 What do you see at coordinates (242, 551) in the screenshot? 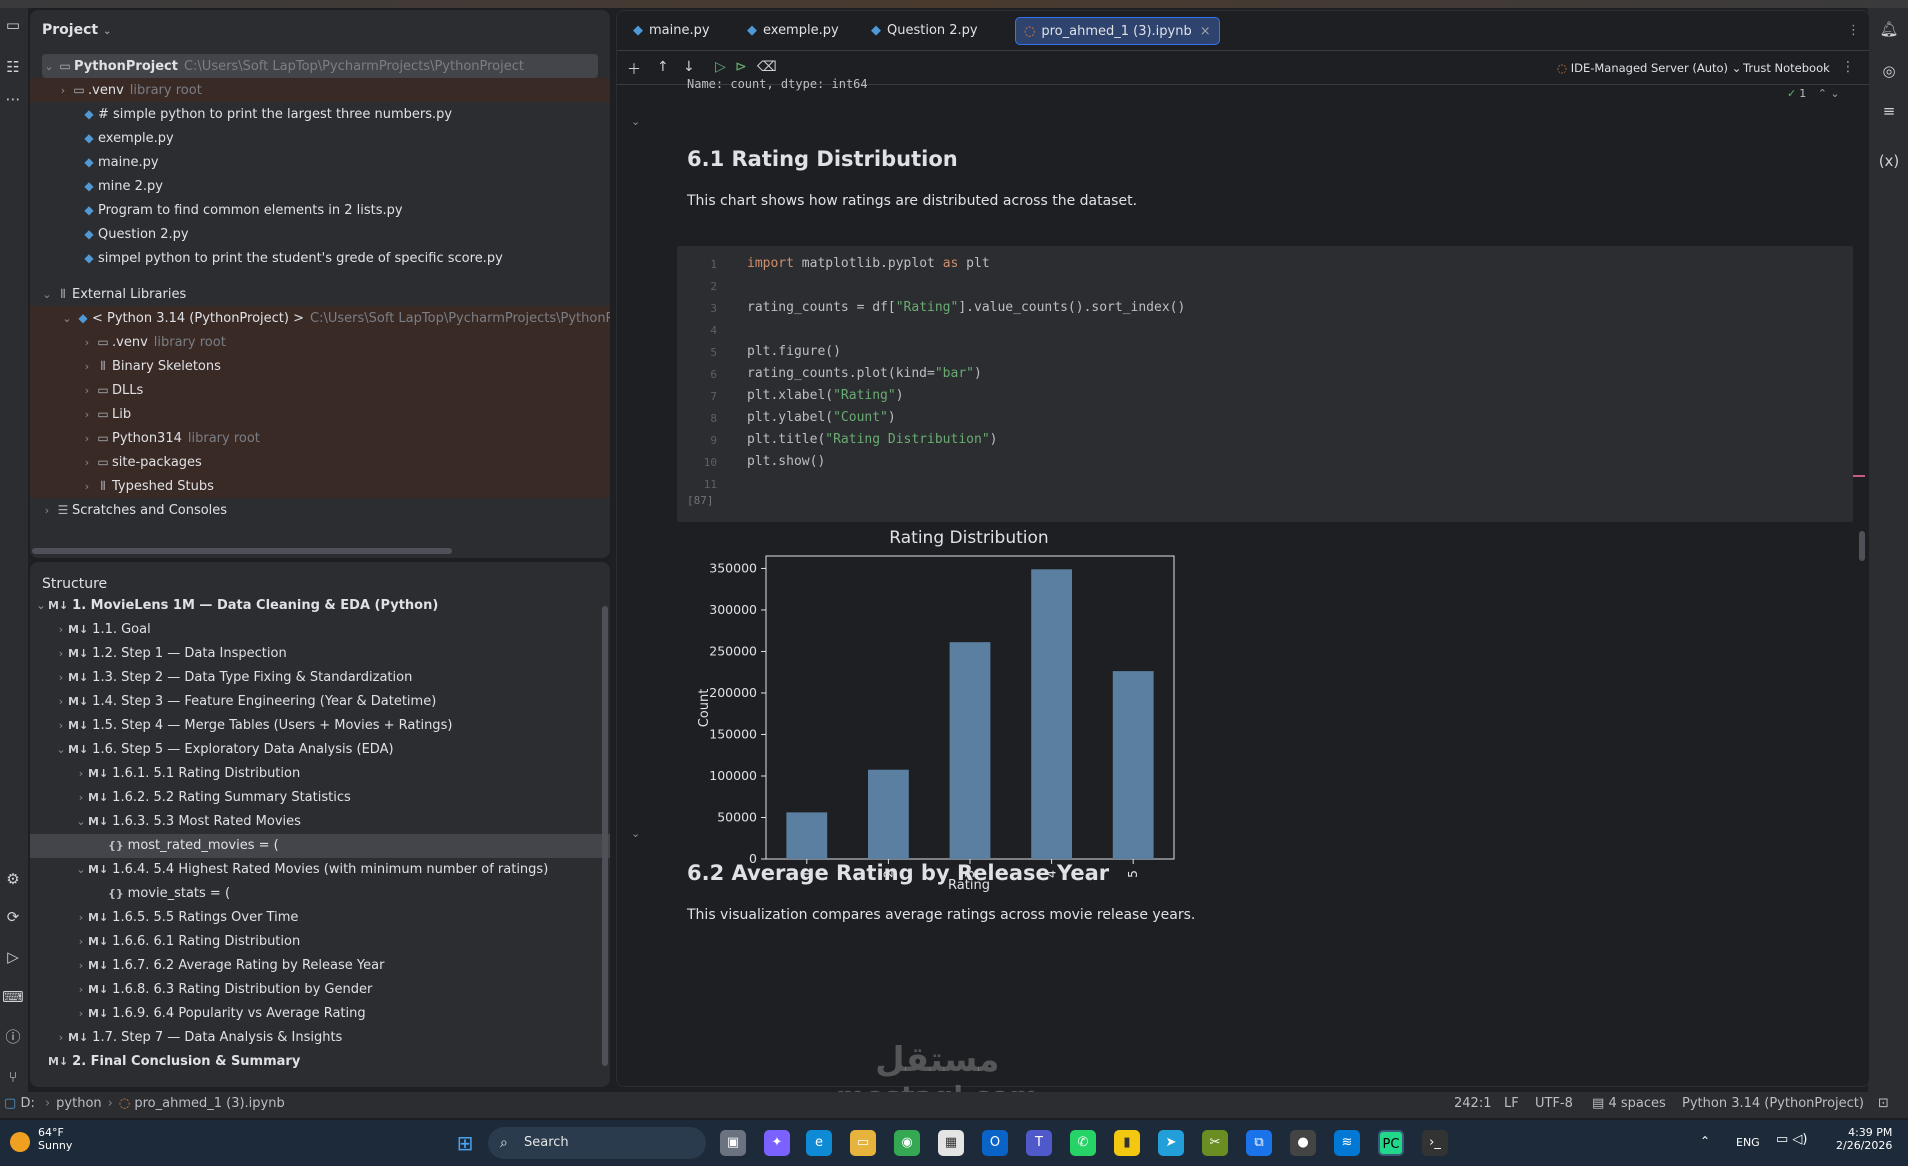
I see `horizontal-scrollbar` at bounding box center [242, 551].